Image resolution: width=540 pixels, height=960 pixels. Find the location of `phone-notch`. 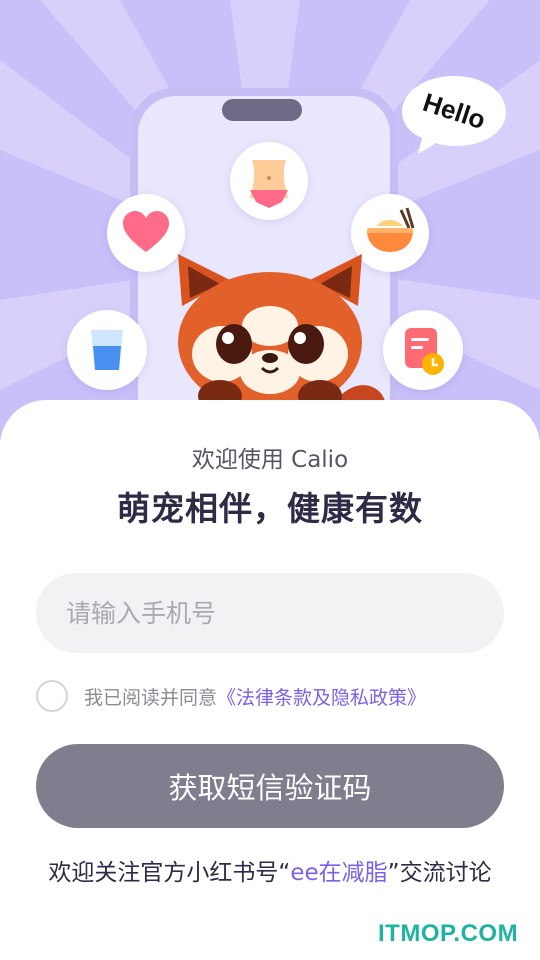

phone-notch is located at coordinates (262, 110).